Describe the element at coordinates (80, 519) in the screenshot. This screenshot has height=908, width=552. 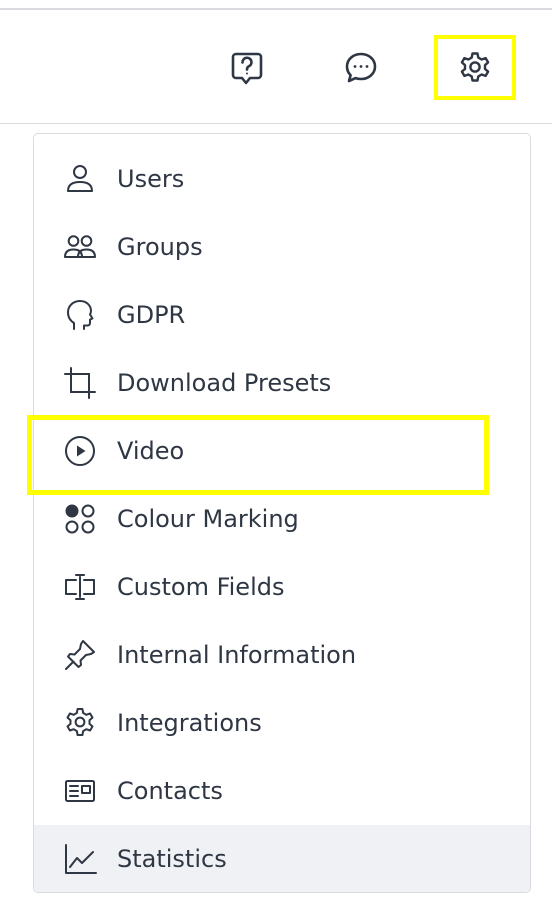
I see `color-dots-icon` at that location.